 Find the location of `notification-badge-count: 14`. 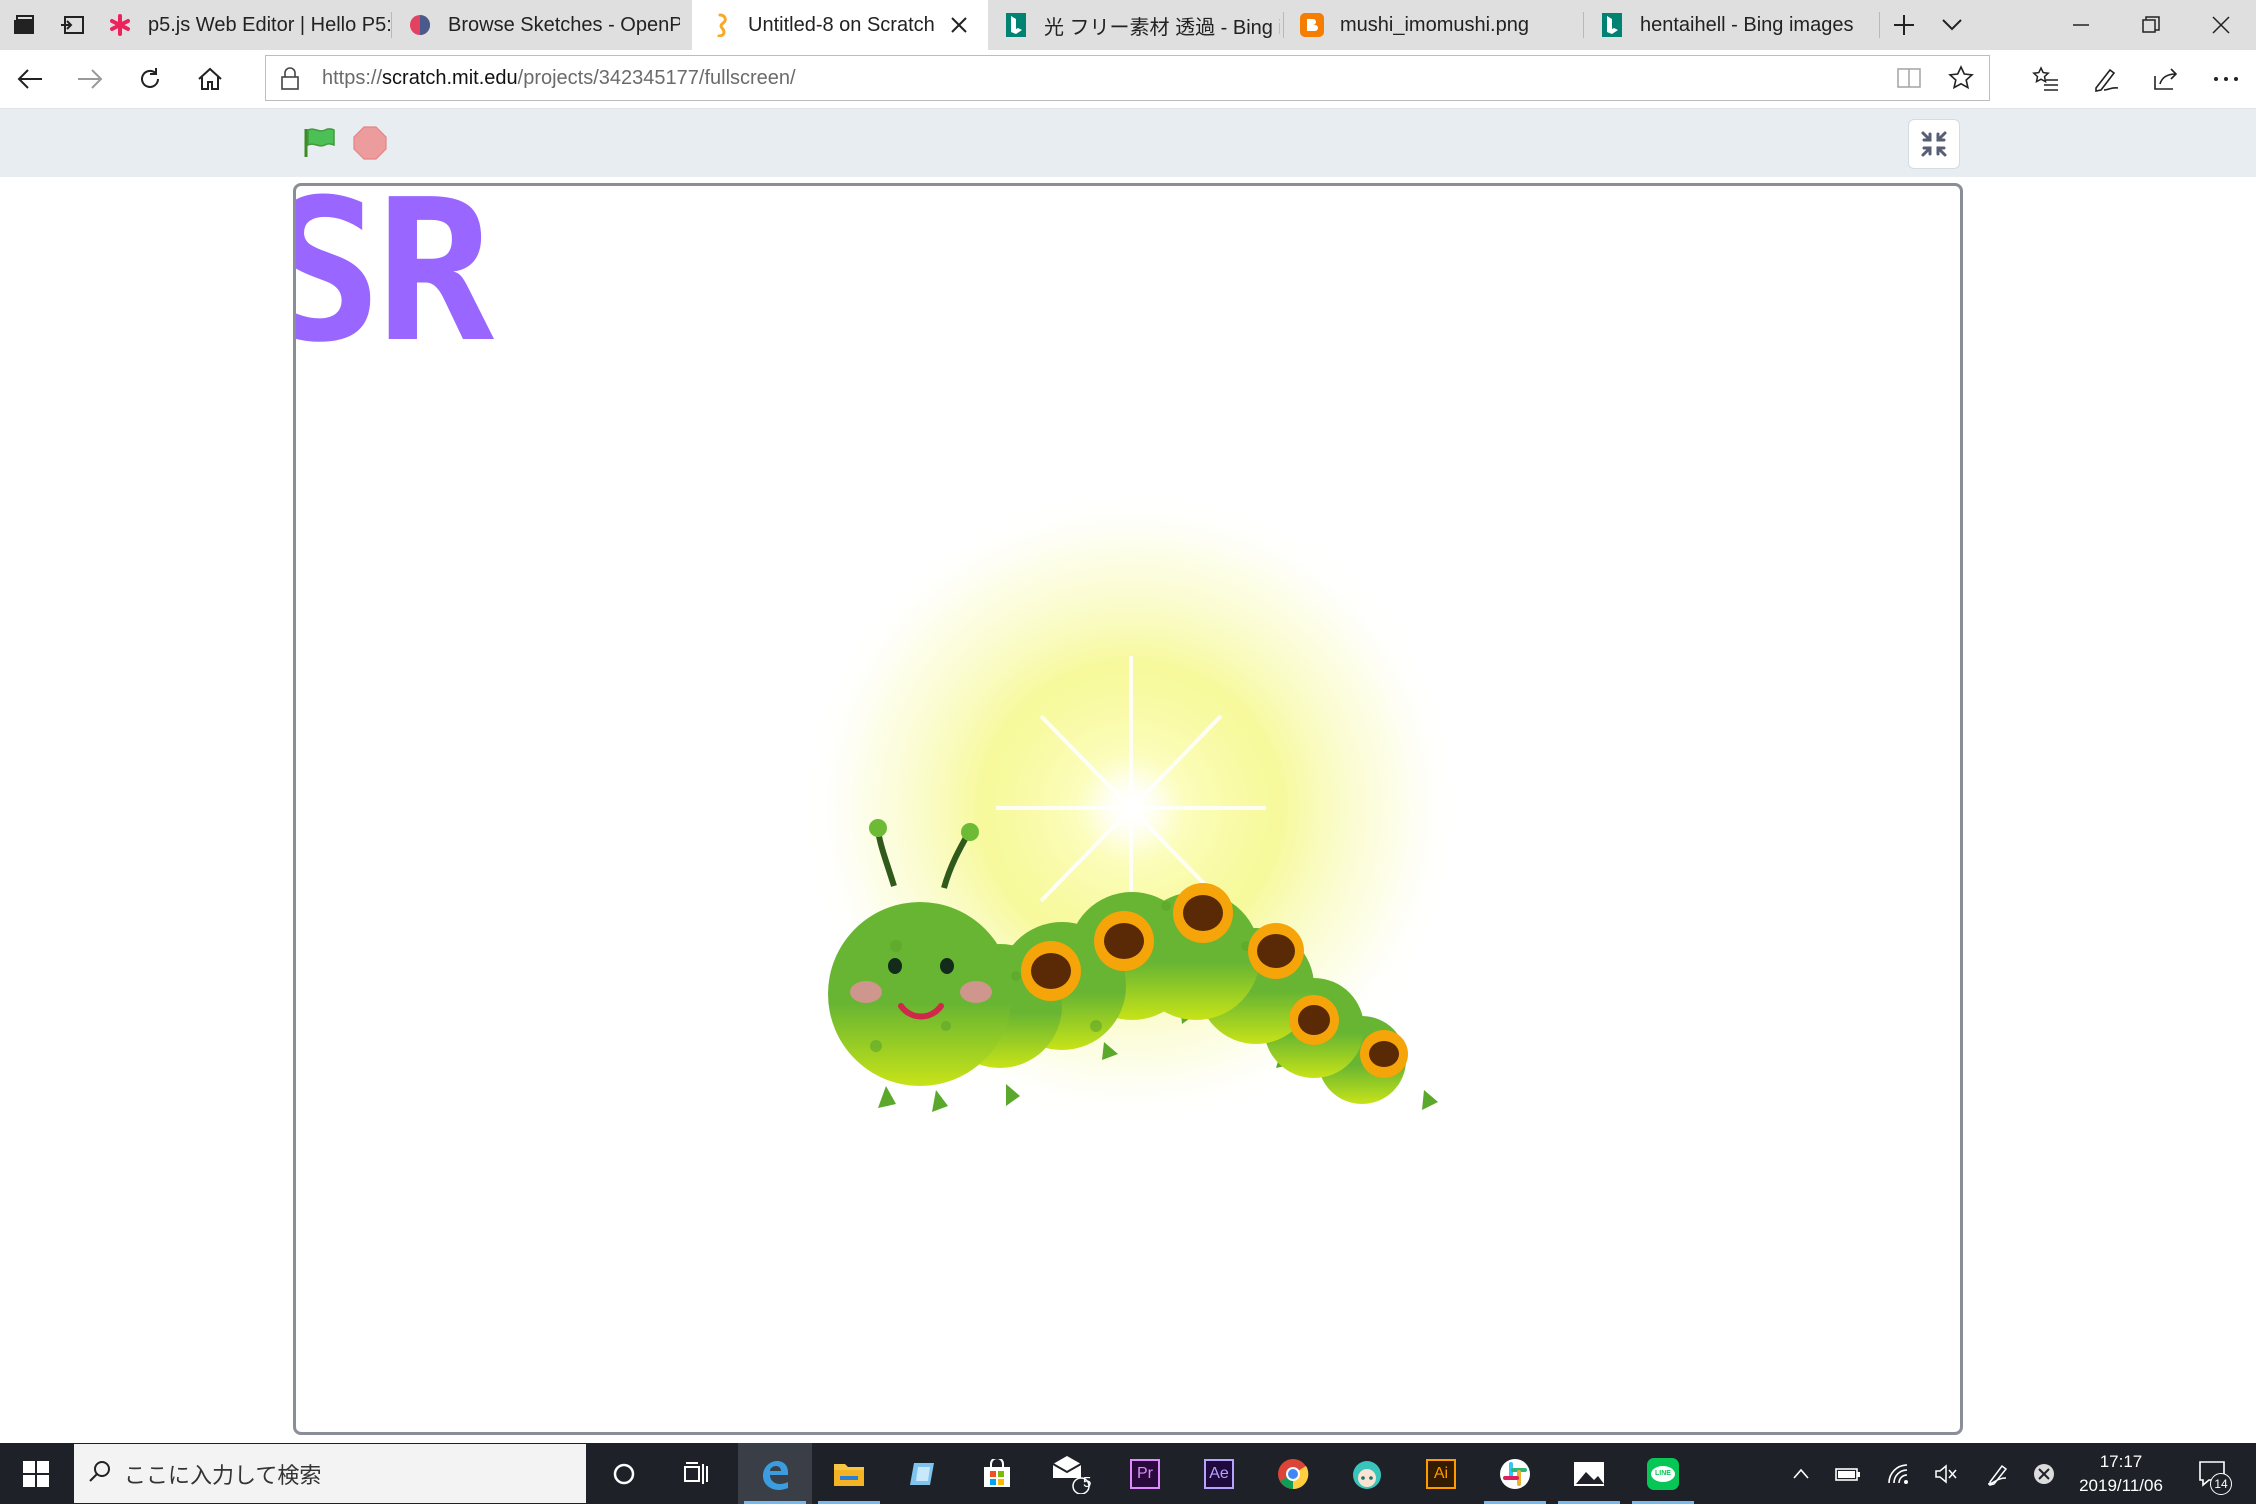

notification-badge-count: 14 is located at coordinates (2221, 1484).